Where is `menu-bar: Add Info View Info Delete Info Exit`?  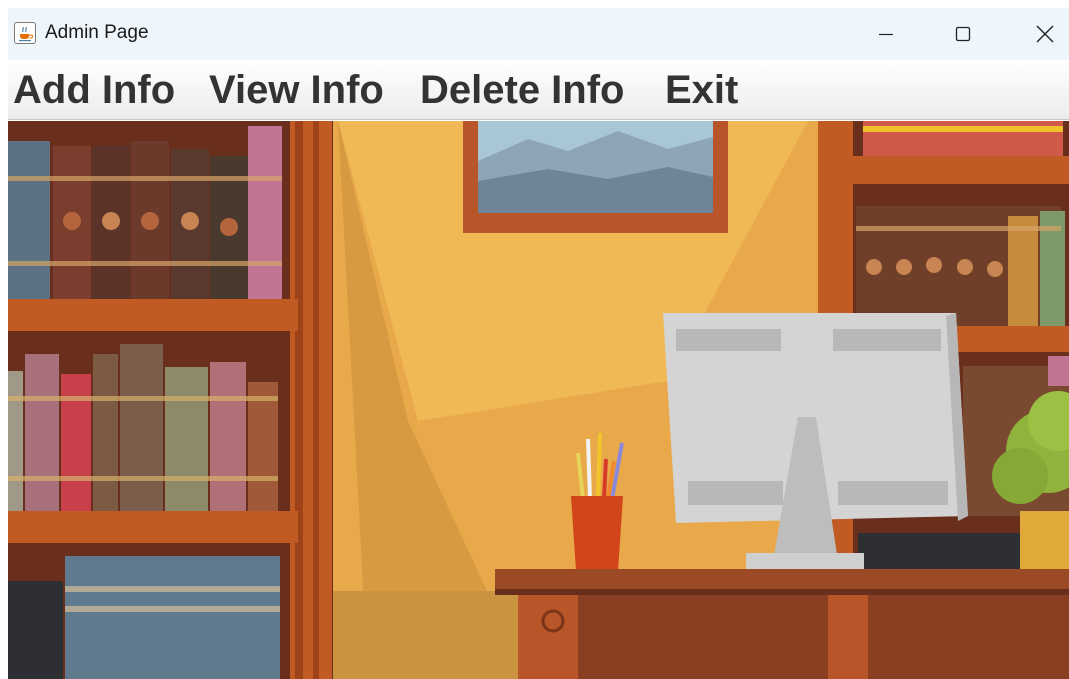
menu-bar: Add Info View Info Delete Info Exit is located at coordinates (538, 90).